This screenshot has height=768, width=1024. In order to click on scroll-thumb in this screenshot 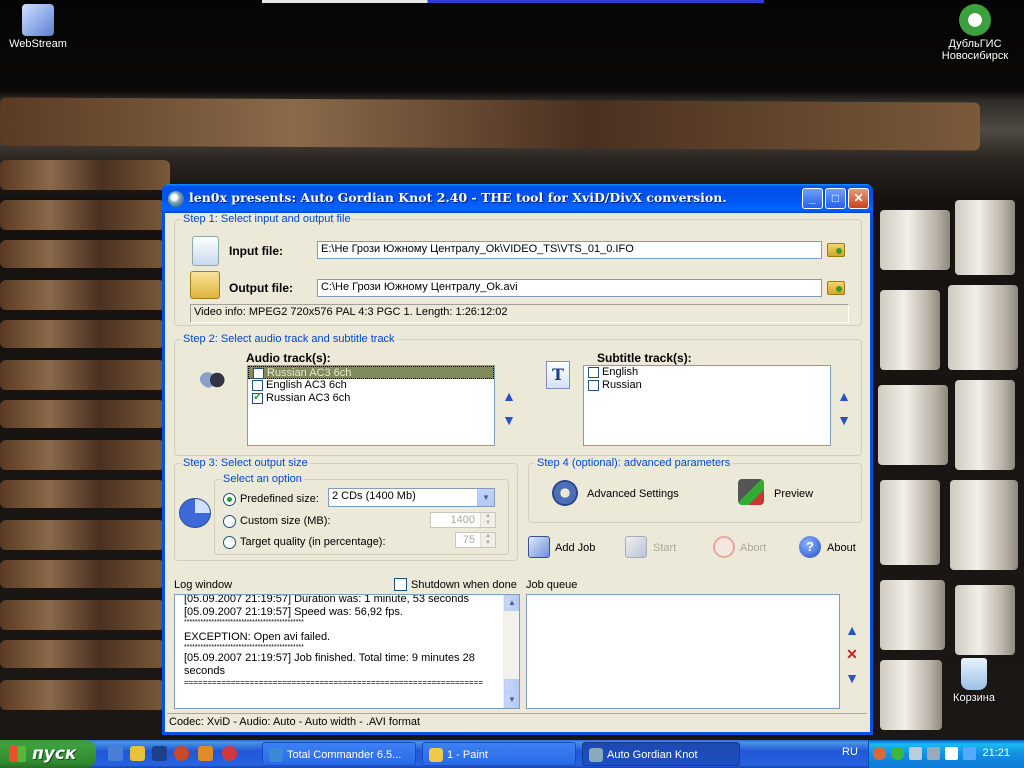, I will do `click(511, 686)`.